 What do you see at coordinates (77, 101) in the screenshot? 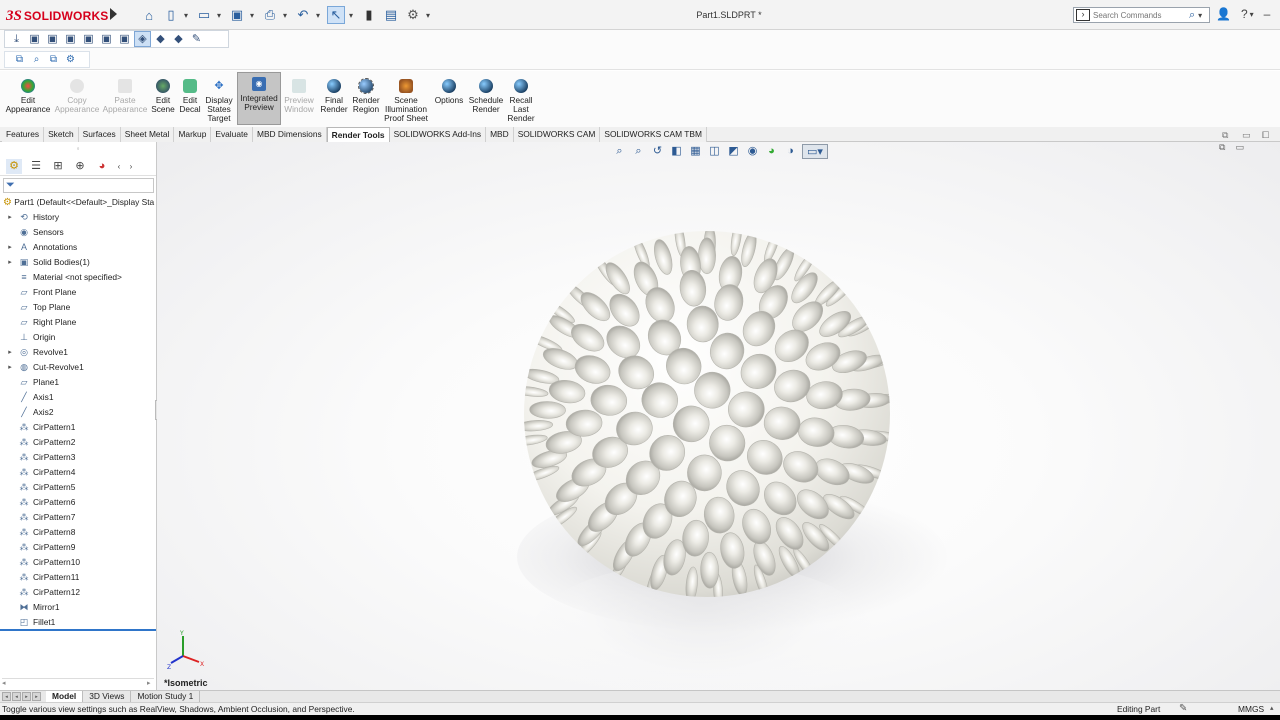
I see `copy-appearance-button: Copy Appearance` at bounding box center [77, 101].